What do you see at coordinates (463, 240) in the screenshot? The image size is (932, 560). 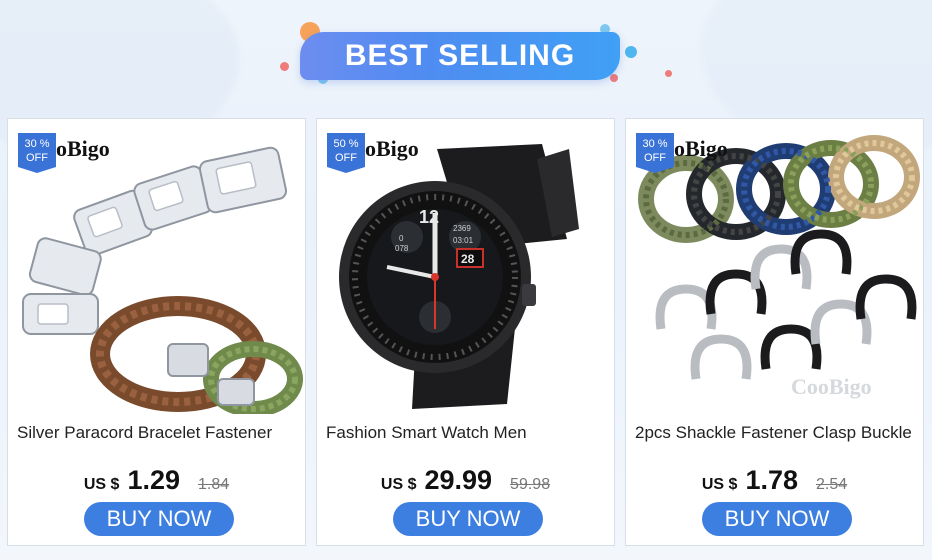 I see `watch-readout-2: 03:01` at bounding box center [463, 240].